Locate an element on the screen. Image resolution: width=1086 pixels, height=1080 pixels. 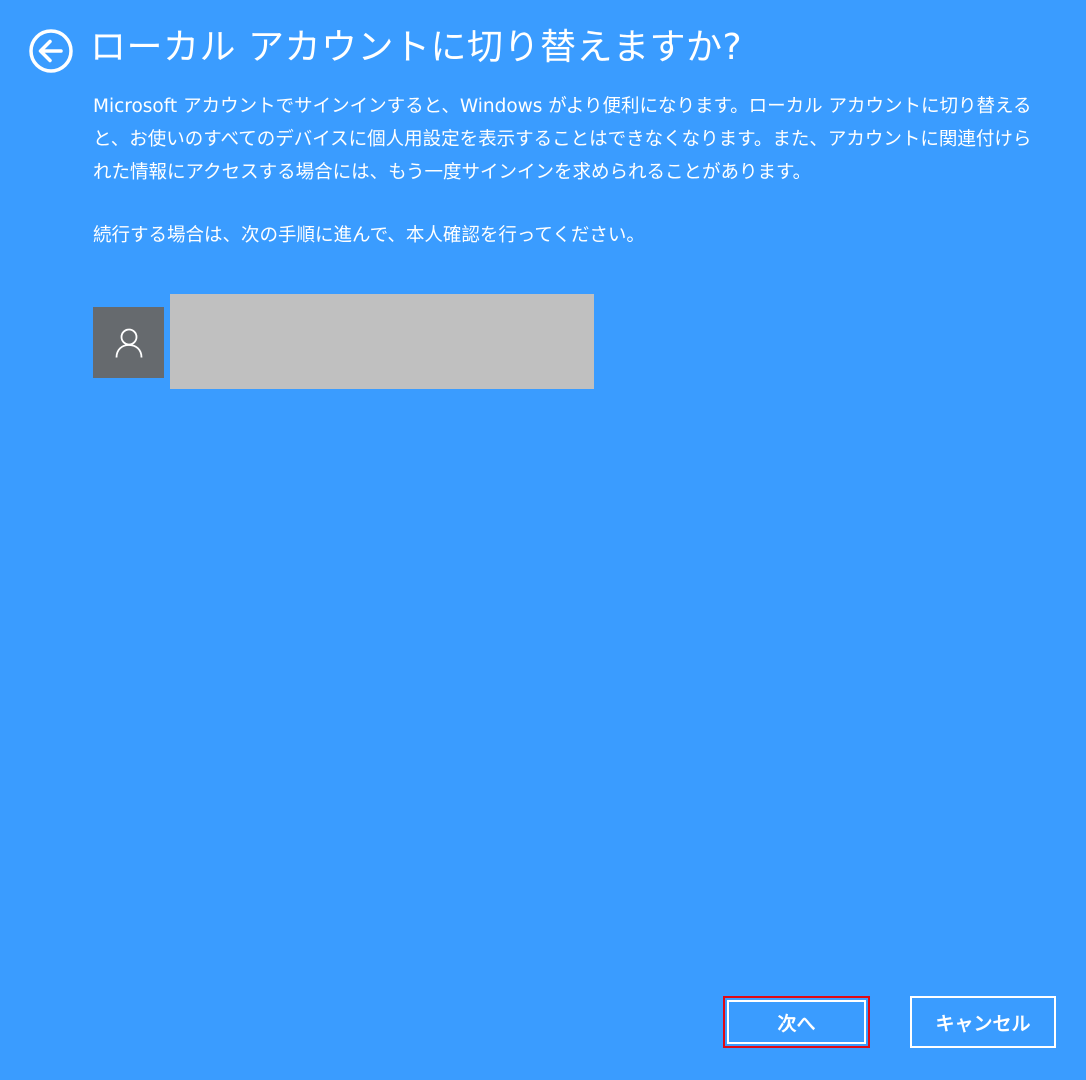
next-button-label: 次へ is located at coordinates (796, 1023).